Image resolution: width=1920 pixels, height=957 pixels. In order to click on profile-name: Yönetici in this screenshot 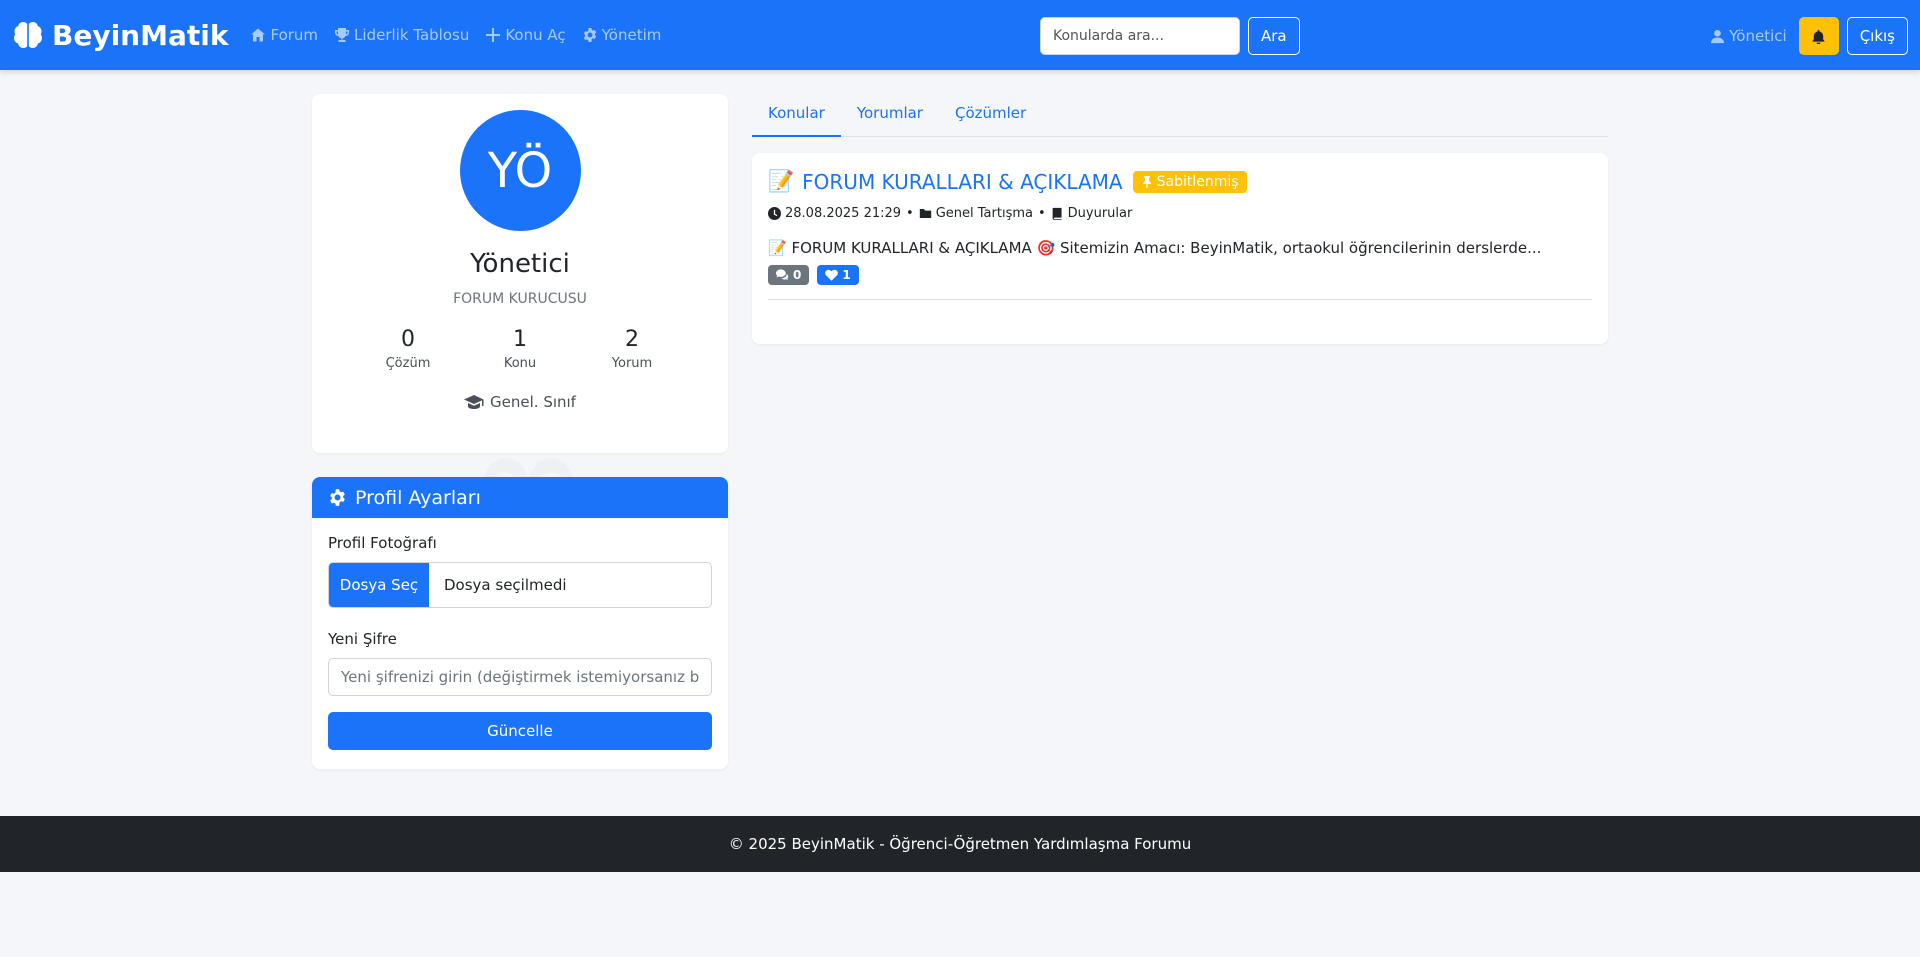, I will do `click(520, 264)`.